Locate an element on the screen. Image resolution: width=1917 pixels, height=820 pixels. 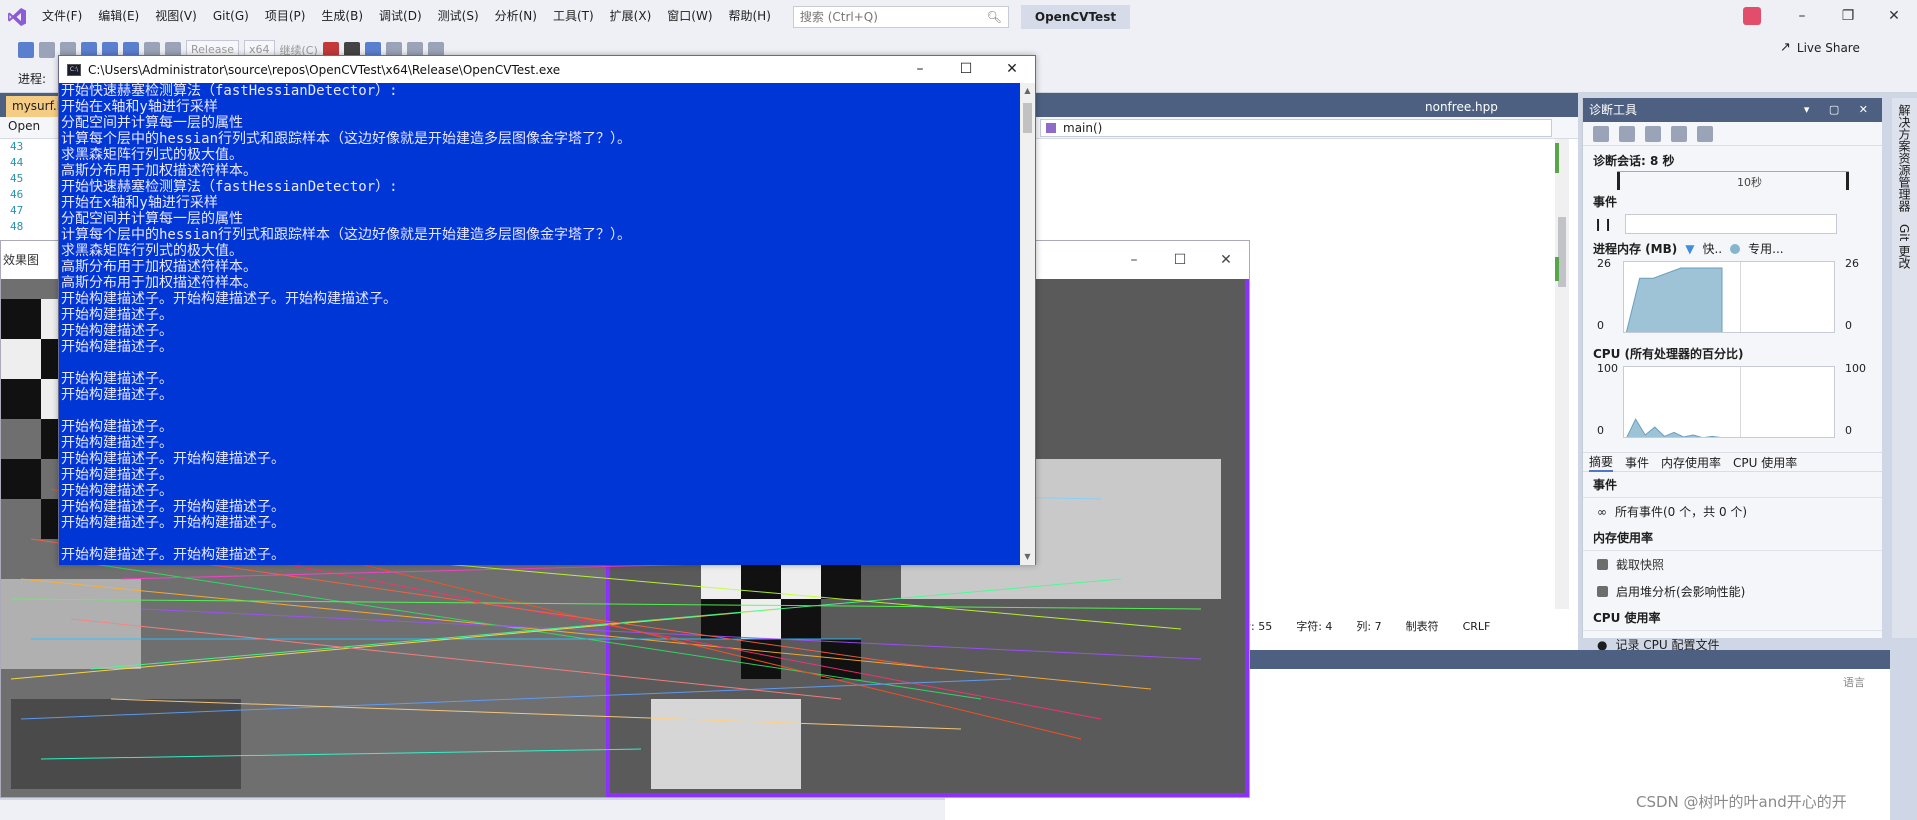
scroll-up-icon: ▲ is located at coordinates (1027, 91).